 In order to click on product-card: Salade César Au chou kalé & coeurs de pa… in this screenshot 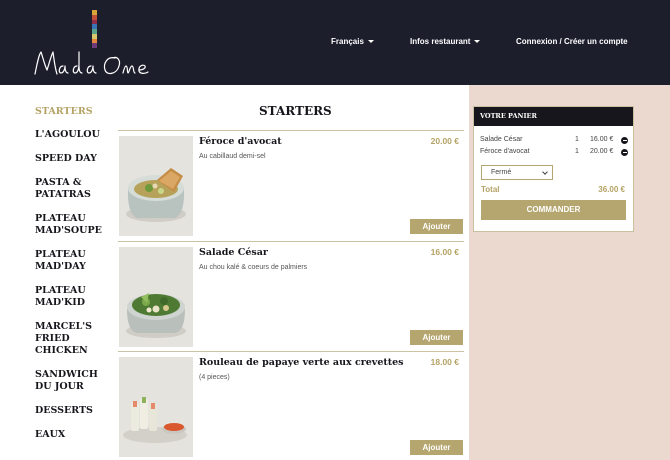, I will do `click(291, 296)`.